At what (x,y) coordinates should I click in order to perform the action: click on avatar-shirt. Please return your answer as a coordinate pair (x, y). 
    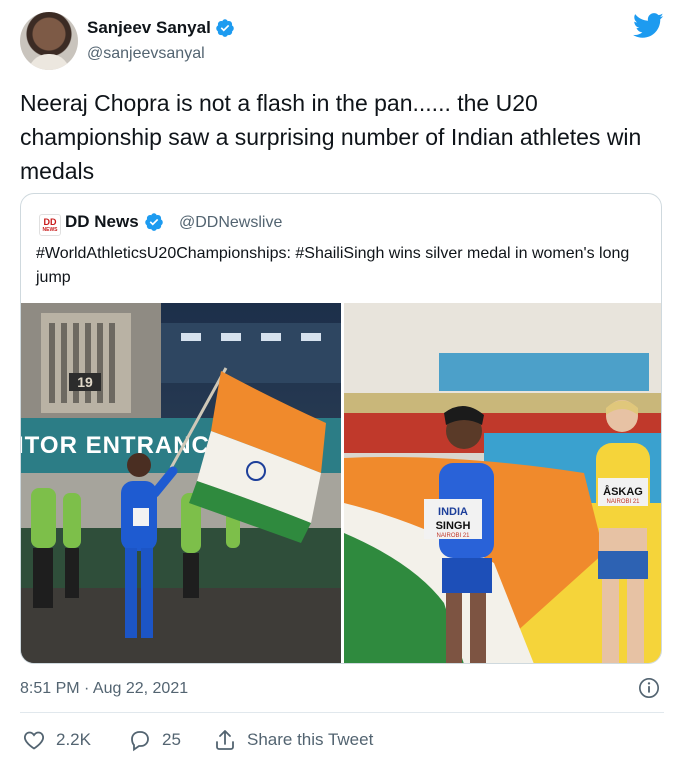
    Looking at the image, I should click on (49, 62).